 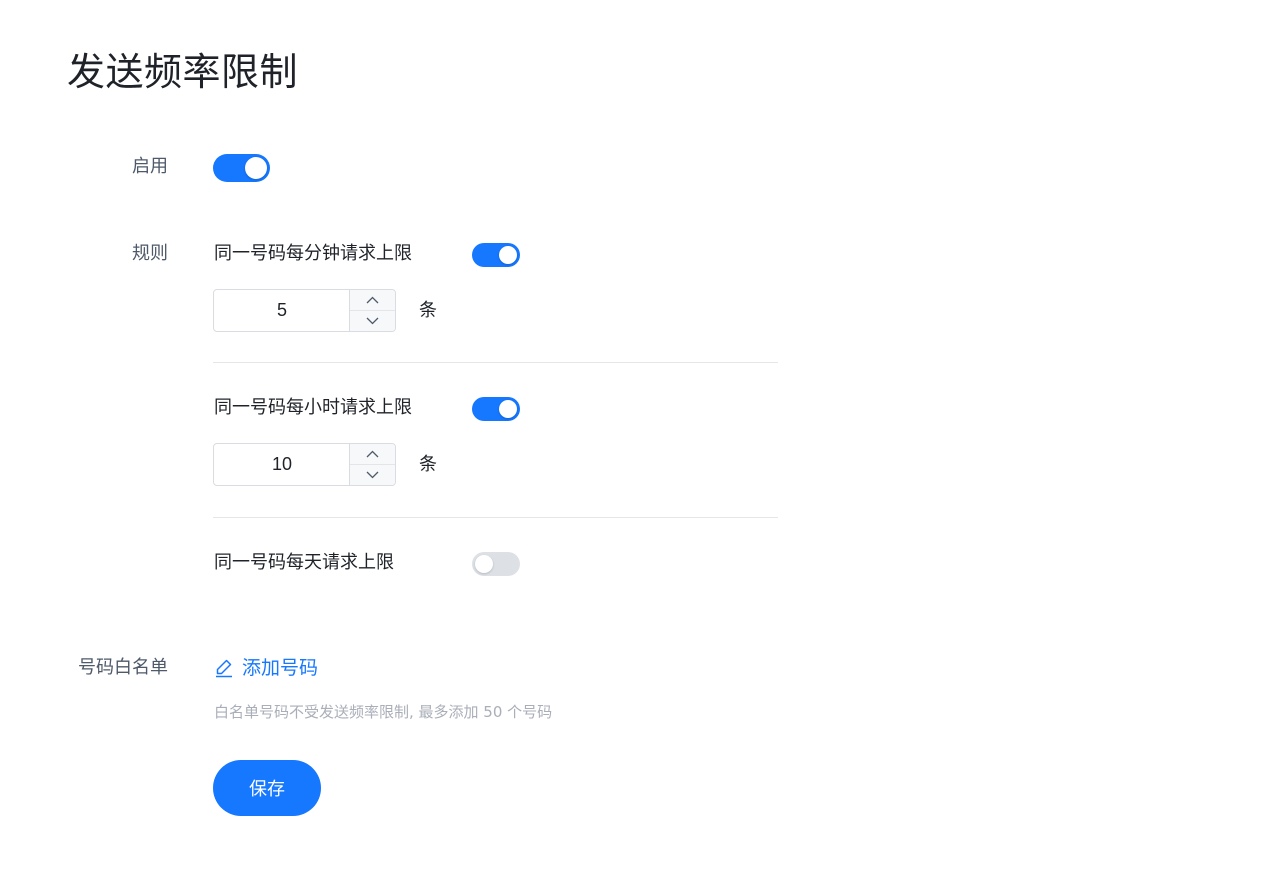 I want to click on rule-per-minute-switch, so click(x=496, y=255).